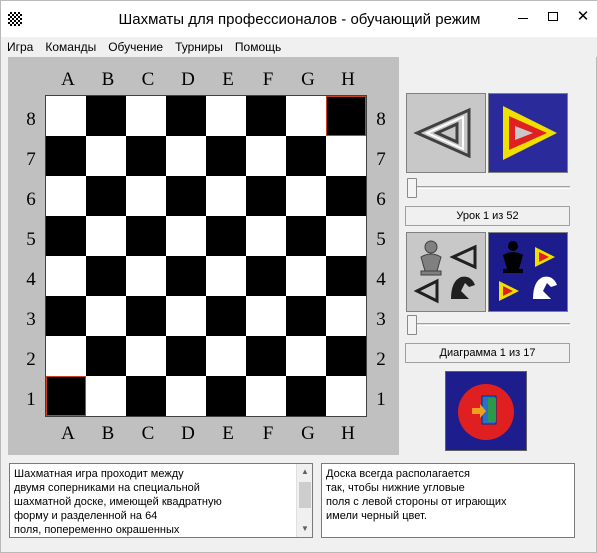  I want to click on board-square-h1, so click(346, 396).